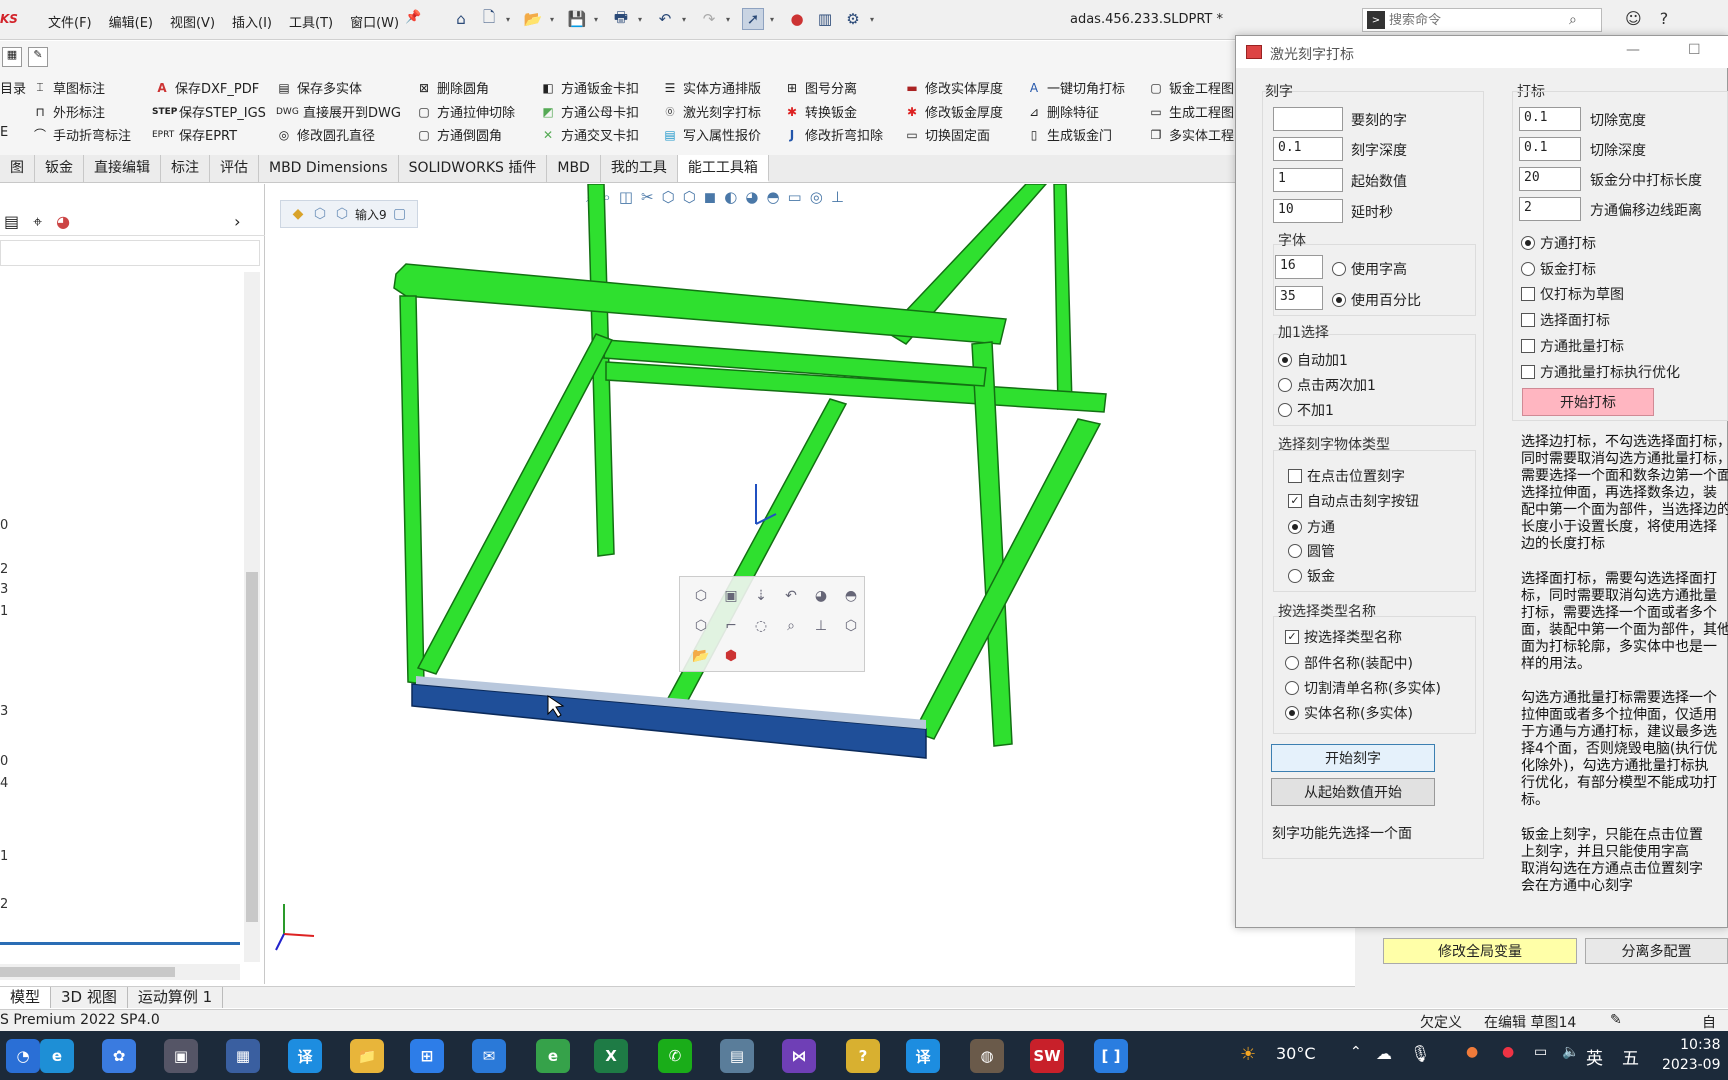 The width and height of the screenshot is (1728, 1080). Describe the element at coordinates (427, 1056) in the screenshot. I see `store-icon: ⊞` at that location.